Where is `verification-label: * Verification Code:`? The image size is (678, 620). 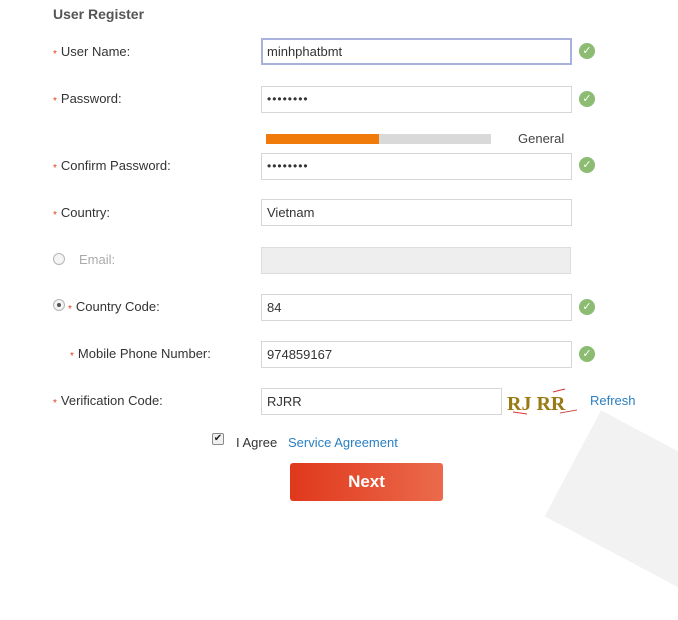 verification-label: * Verification Code: is located at coordinates (108, 401).